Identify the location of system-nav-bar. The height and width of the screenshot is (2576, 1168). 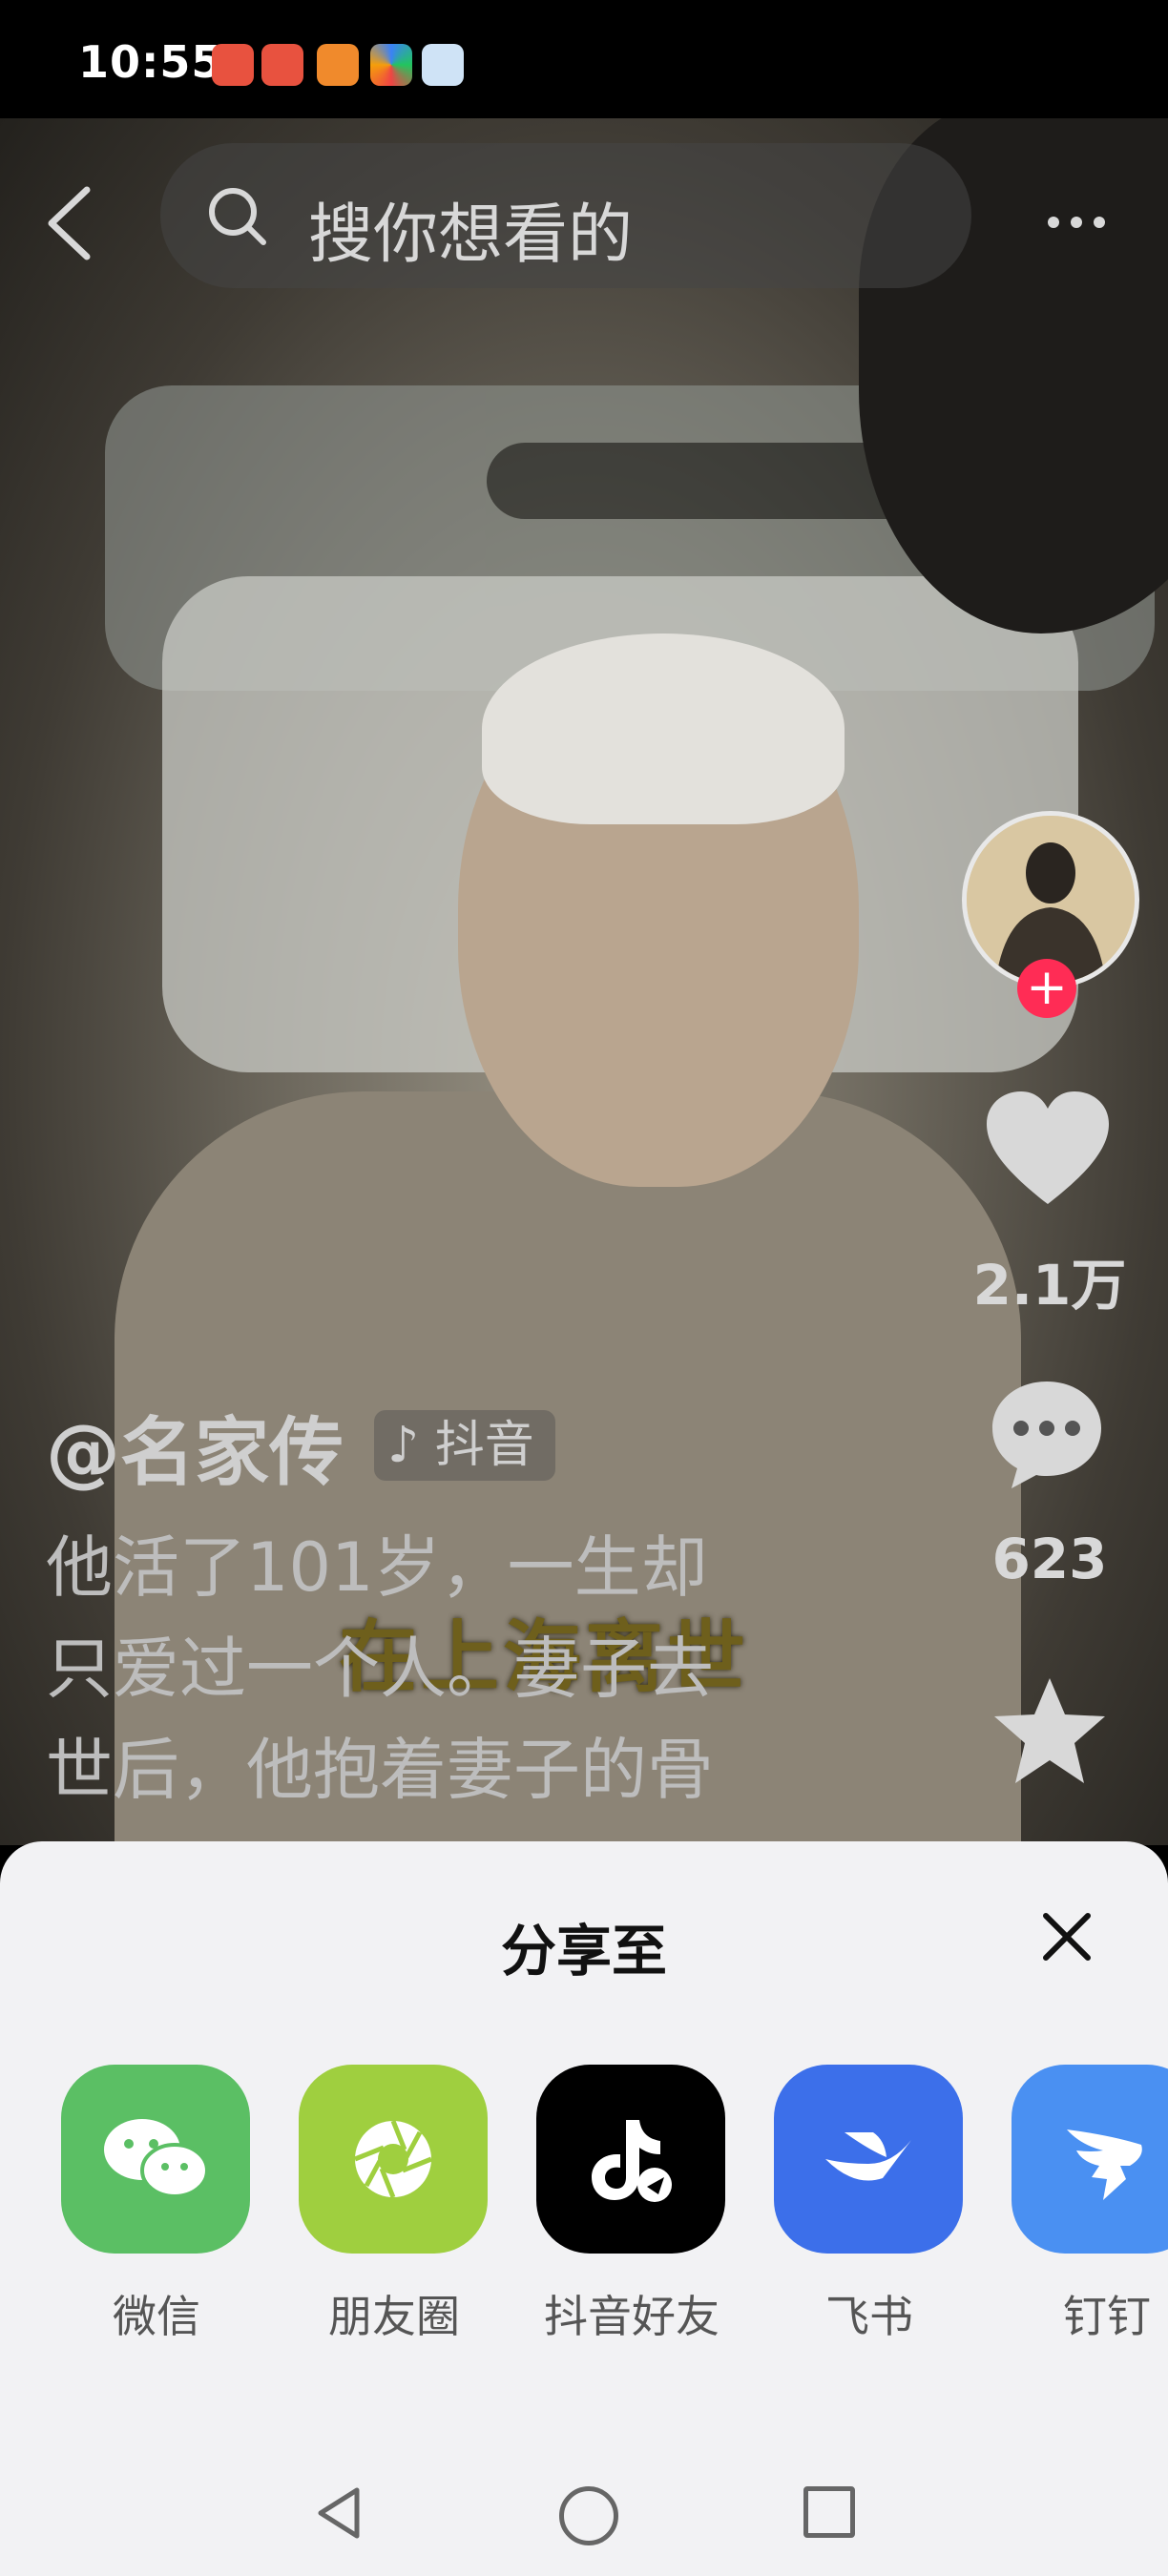
(584, 2514).